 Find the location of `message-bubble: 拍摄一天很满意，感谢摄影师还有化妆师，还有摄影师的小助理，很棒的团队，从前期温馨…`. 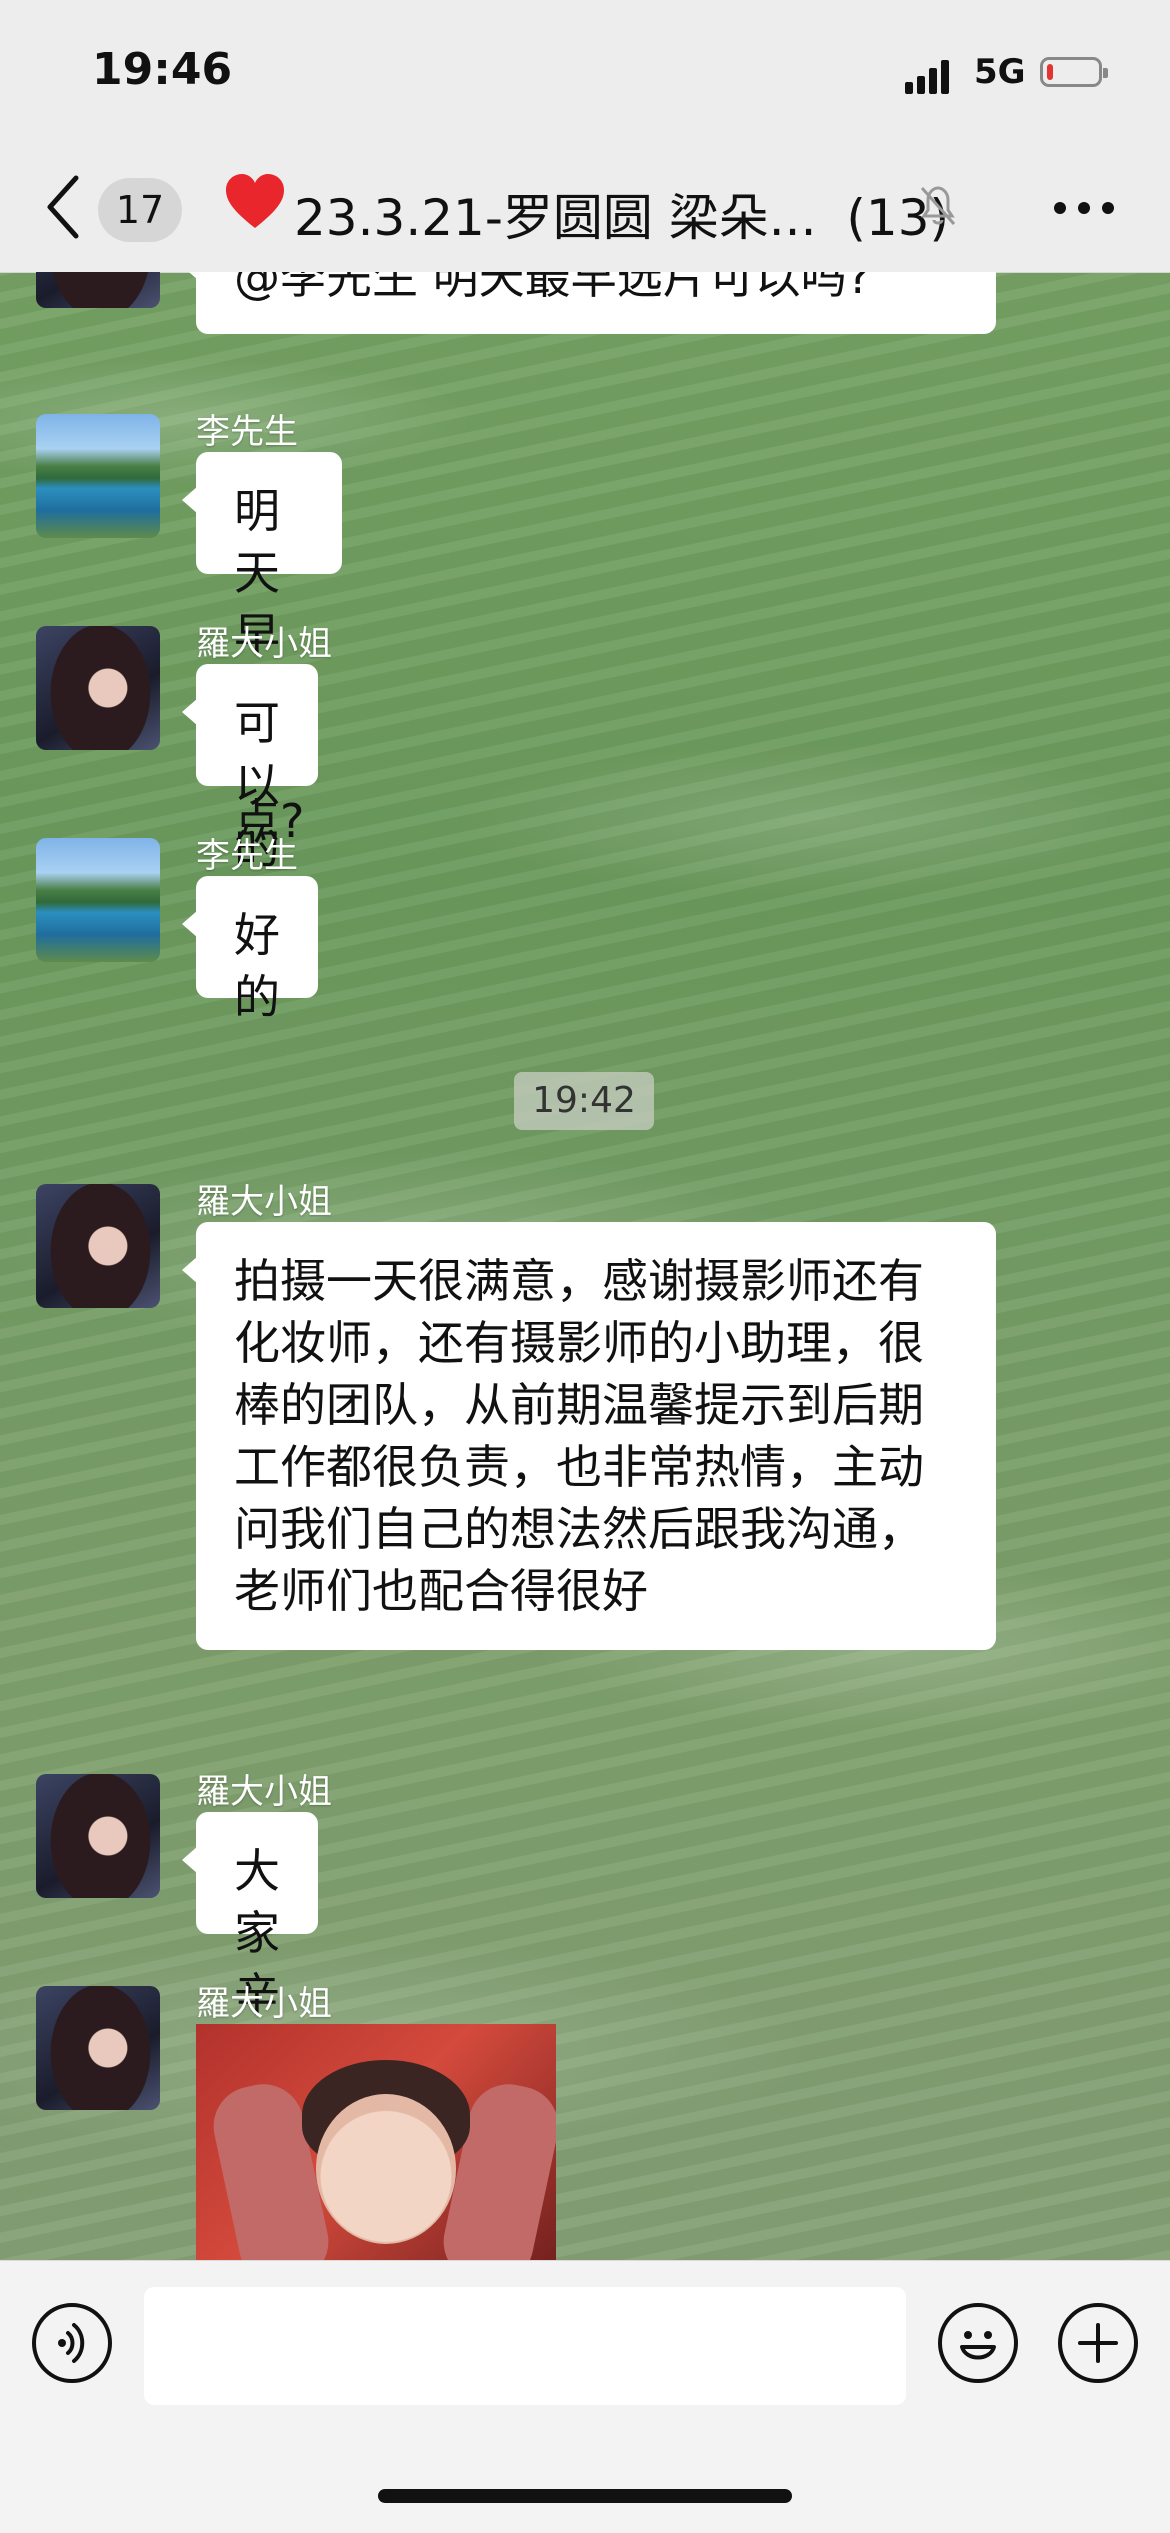

message-bubble: 拍摄一天很满意，感谢摄影师还有化妆师，还有摄影师的小助理，很棒的团队，从前期温馨… is located at coordinates (589, 1436).